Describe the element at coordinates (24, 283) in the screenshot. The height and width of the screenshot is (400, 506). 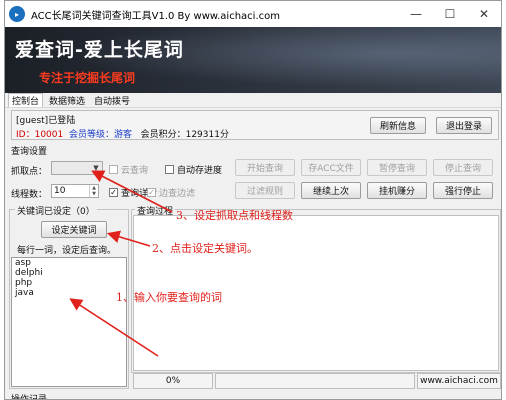
I see `keyword-item: php` at that location.